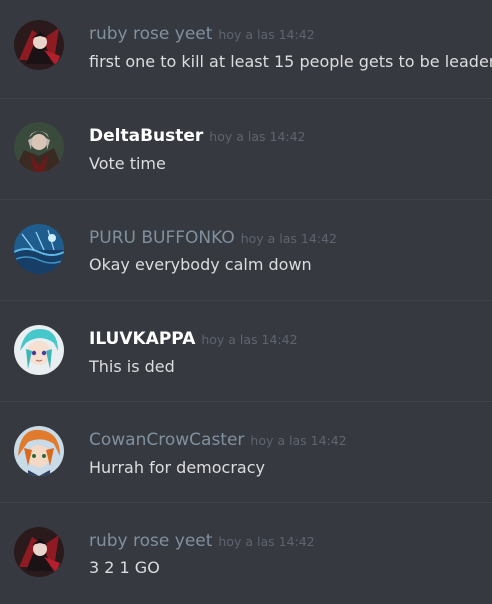 The image size is (492, 604). What do you see at coordinates (124, 567) in the screenshot?
I see `message-content: 3 2 1 GO` at bounding box center [124, 567].